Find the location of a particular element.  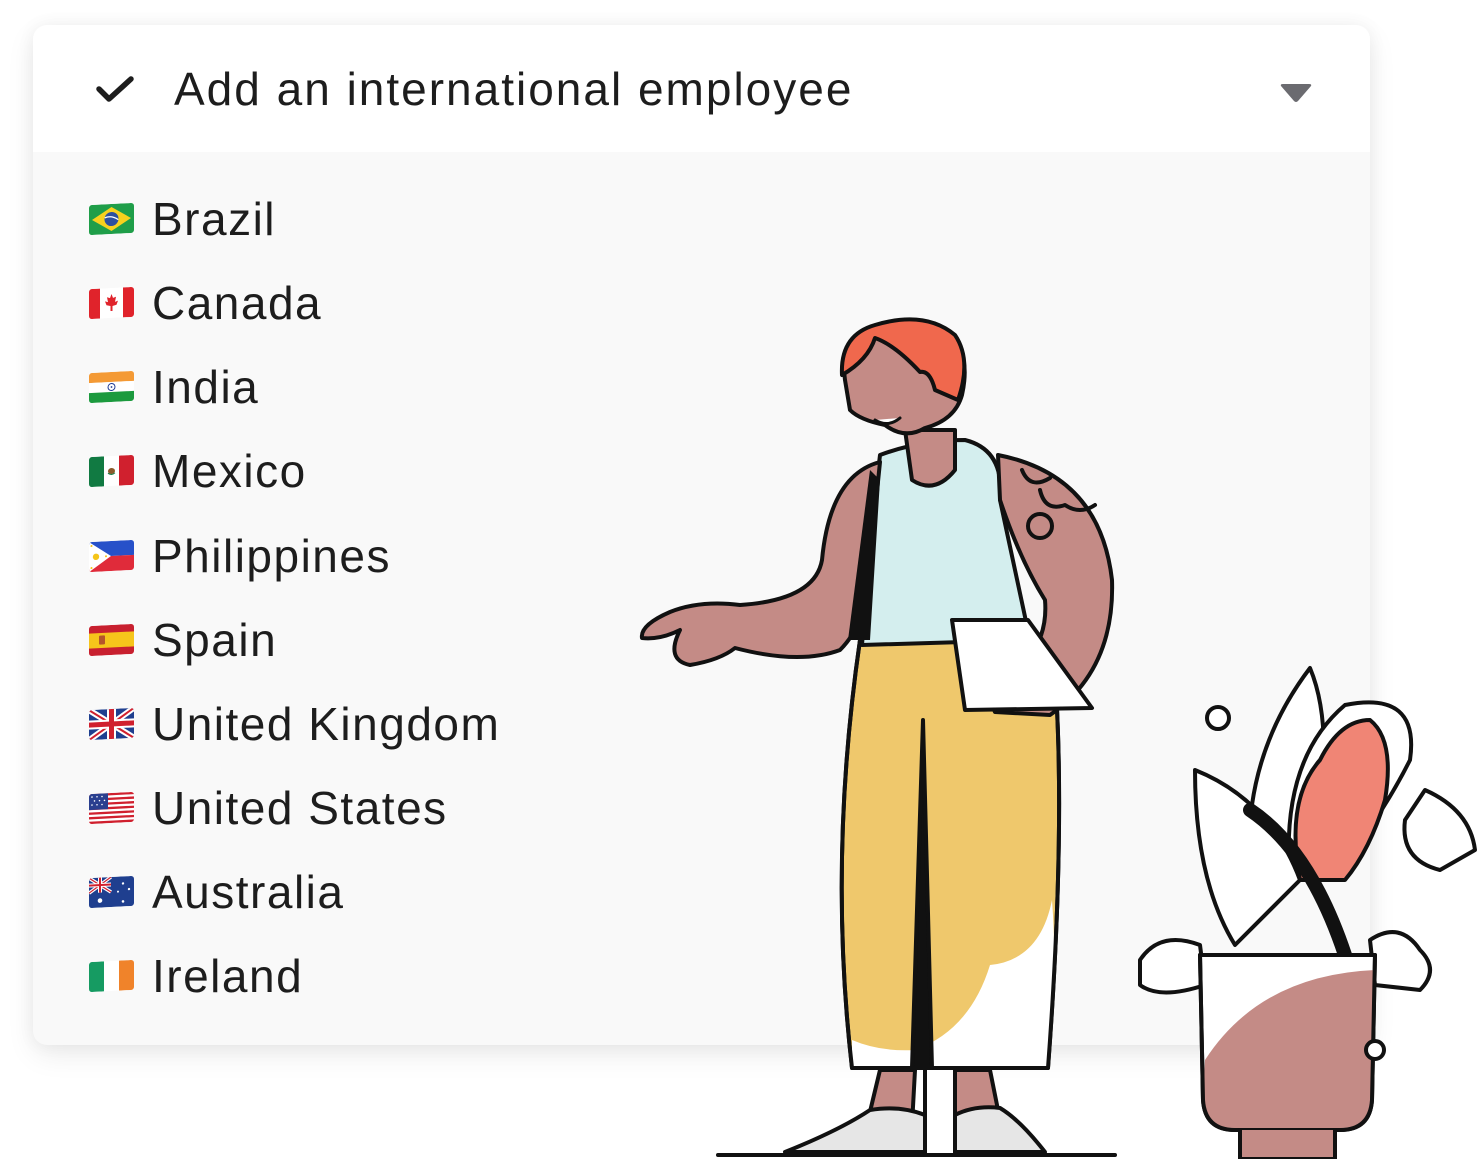

dropdown-selected-label: Add an international employee is located at coordinates (514, 89).